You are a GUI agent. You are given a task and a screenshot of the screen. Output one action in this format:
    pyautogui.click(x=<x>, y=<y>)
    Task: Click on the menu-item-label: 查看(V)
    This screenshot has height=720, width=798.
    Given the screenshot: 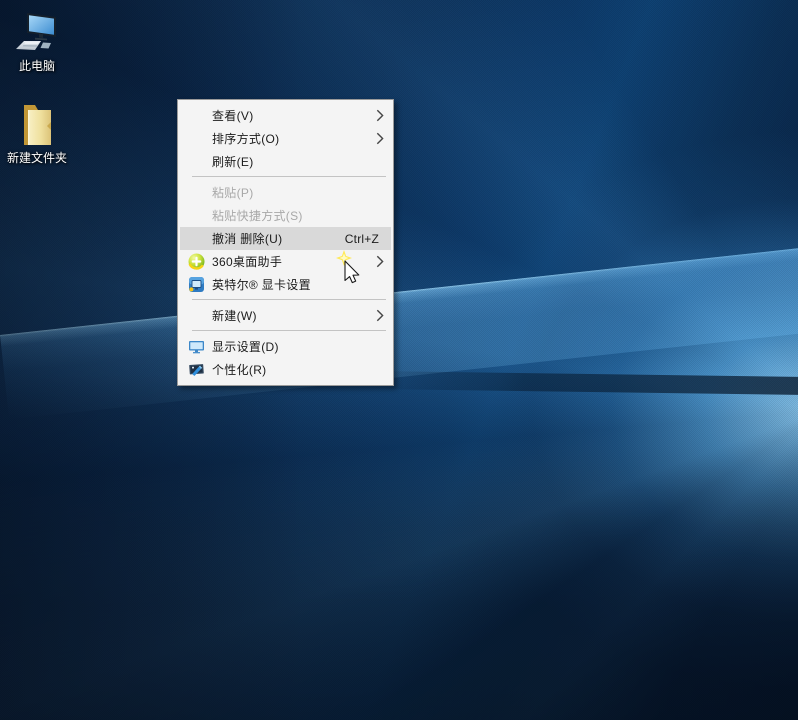 What is the action you would take?
    pyautogui.click(x=233, y=116)
    